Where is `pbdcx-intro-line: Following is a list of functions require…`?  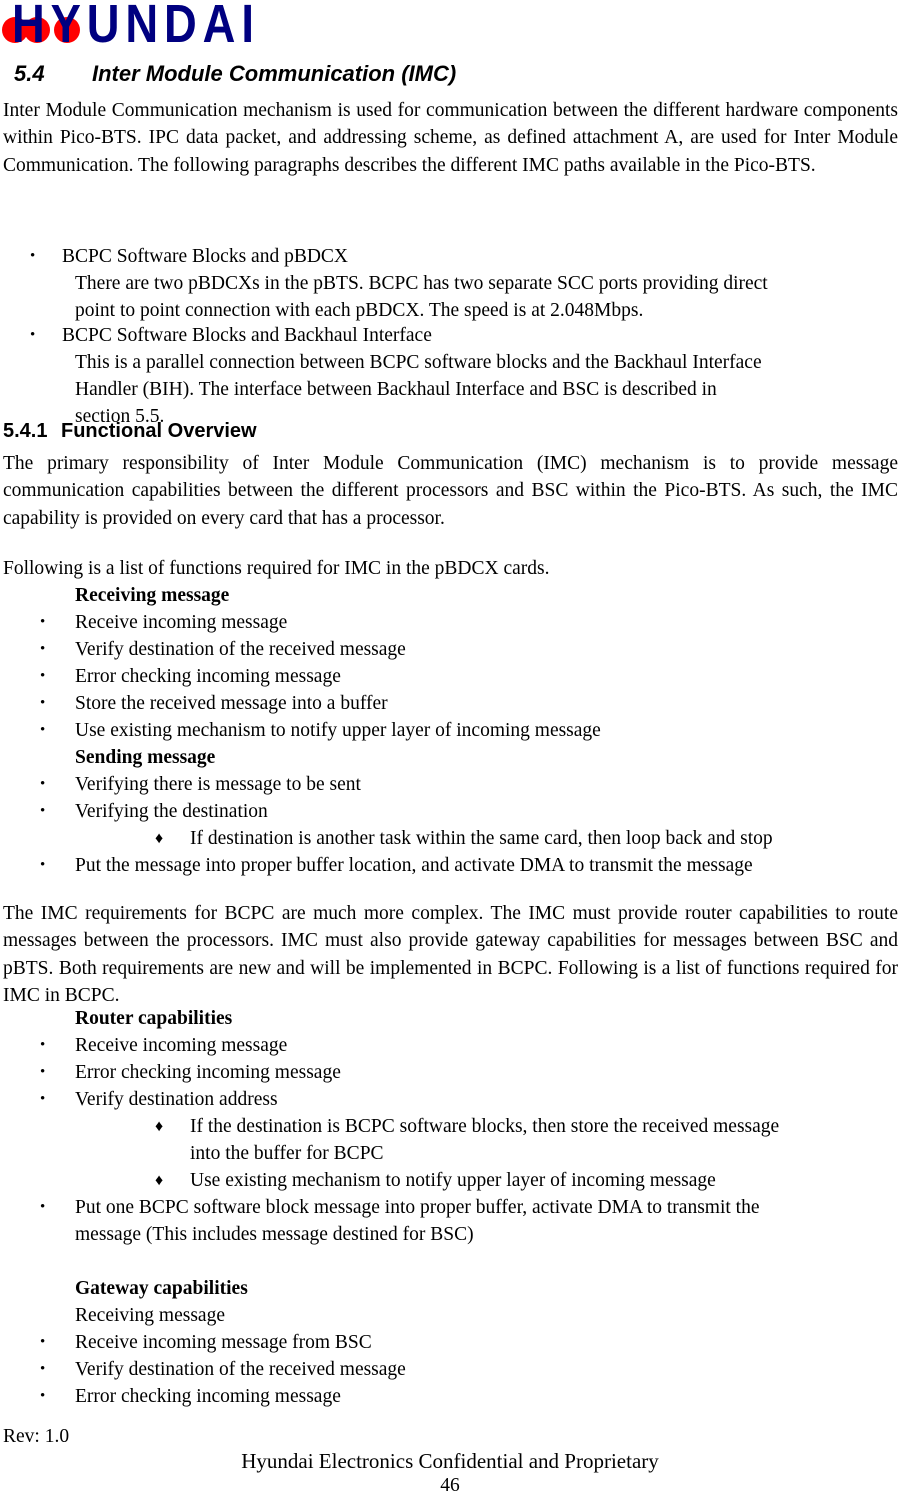
pbdcx-intro-line: Following is a list of functions require… is located at coordinates (276, 568).